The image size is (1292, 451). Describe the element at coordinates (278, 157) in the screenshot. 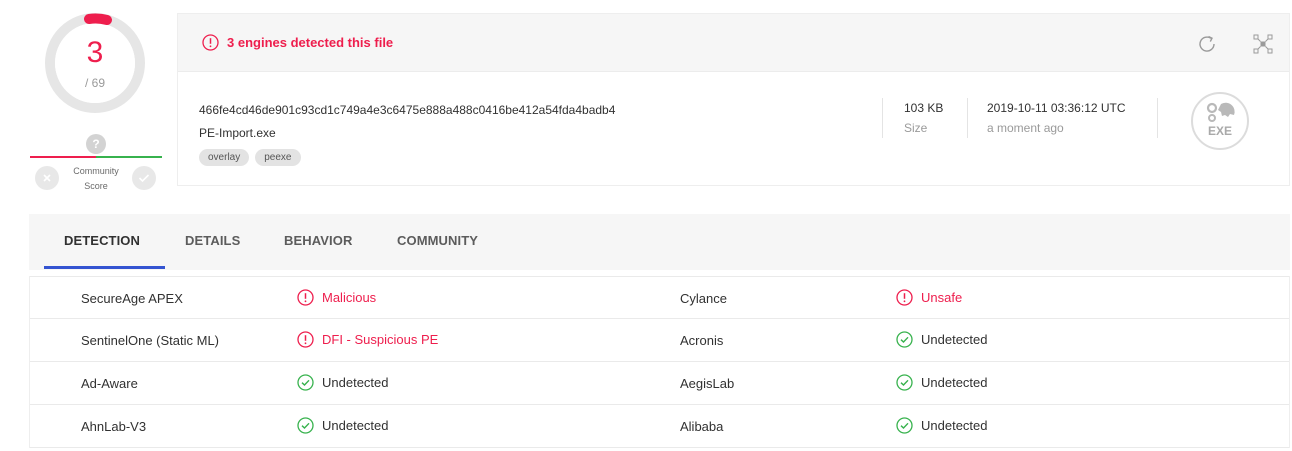

I see `tag-peexe: peexe` at that location.